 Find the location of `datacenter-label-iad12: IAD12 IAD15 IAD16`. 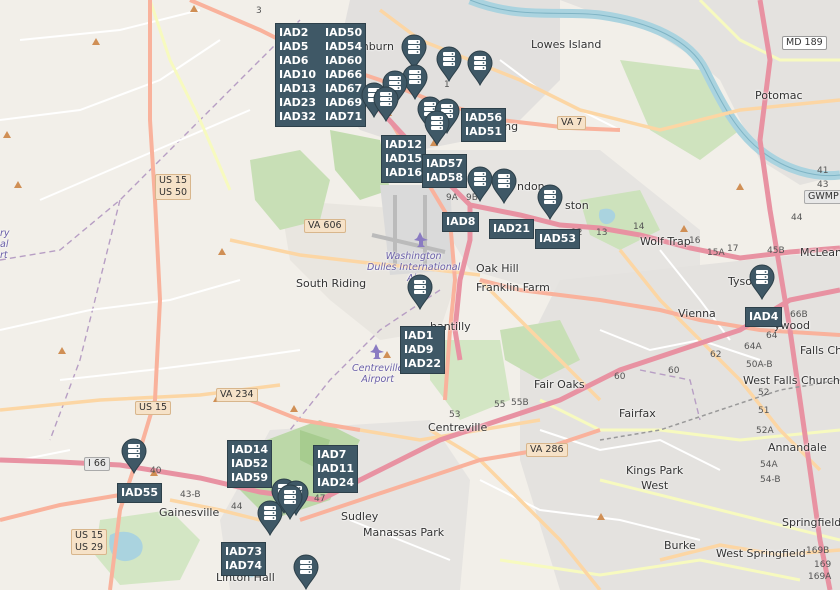

datacenter-label-iad12: IAD12 IAD15 IAD16 is located at coordinates (404, 159).